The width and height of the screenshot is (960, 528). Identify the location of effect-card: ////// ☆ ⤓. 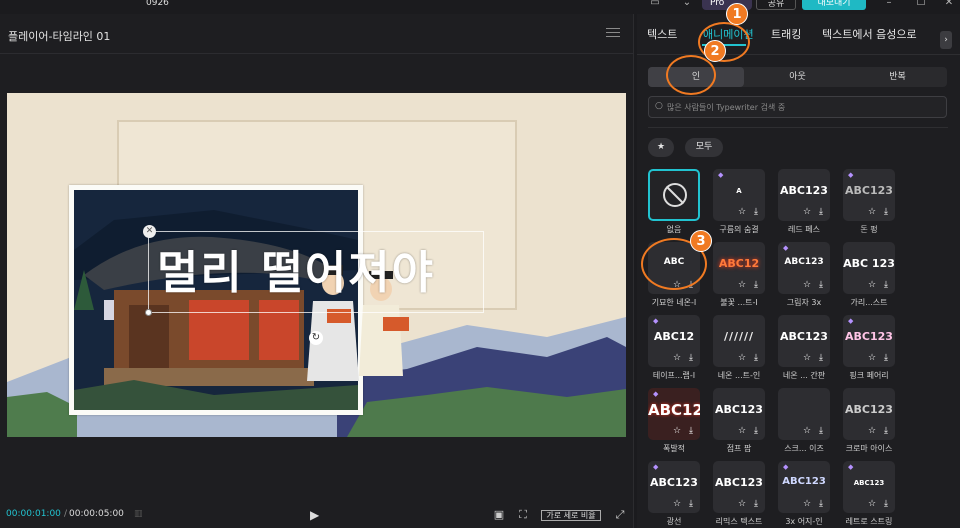
(739, 341).